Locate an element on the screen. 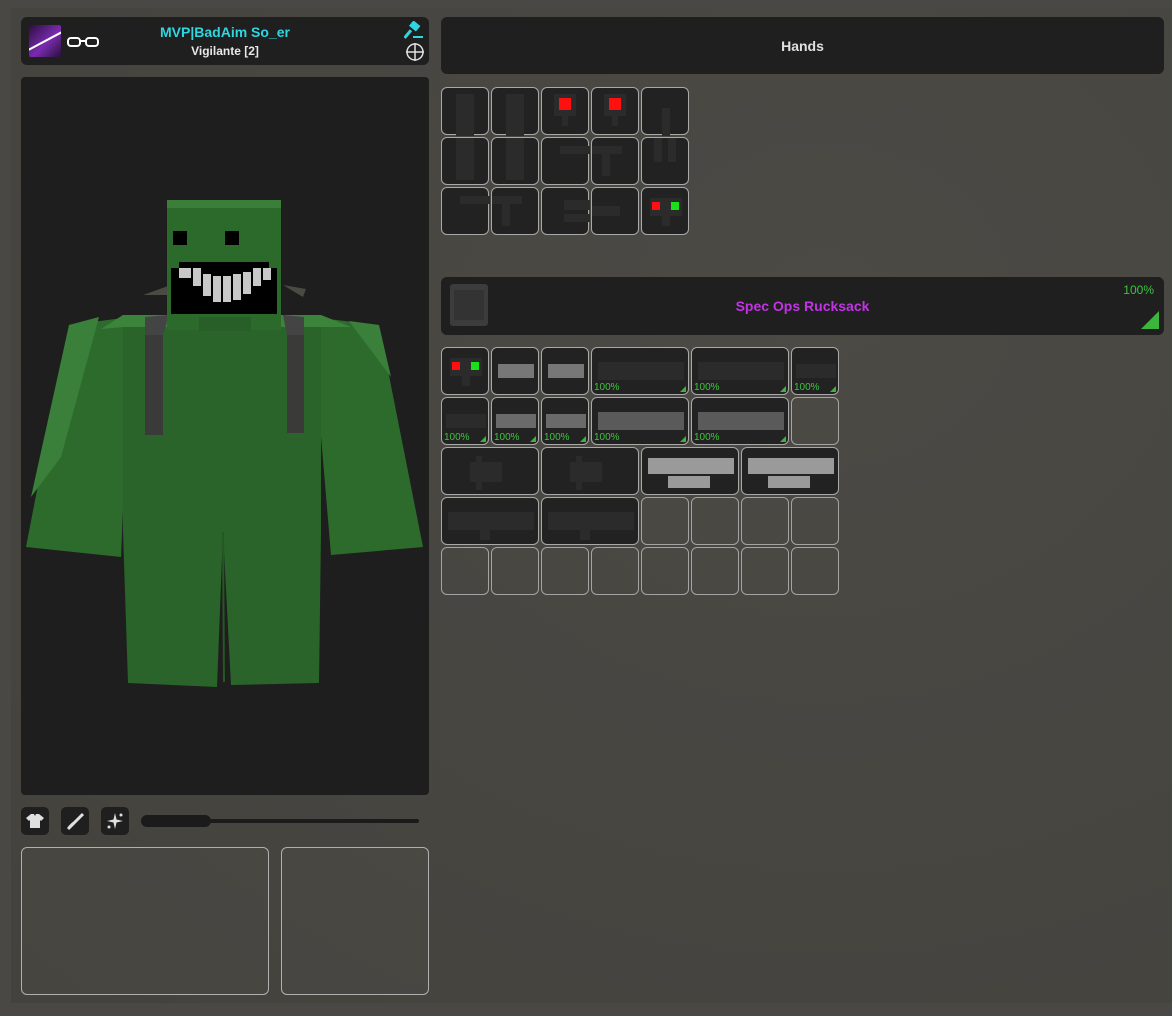  radio-slot is located at coordinates (665, 211).